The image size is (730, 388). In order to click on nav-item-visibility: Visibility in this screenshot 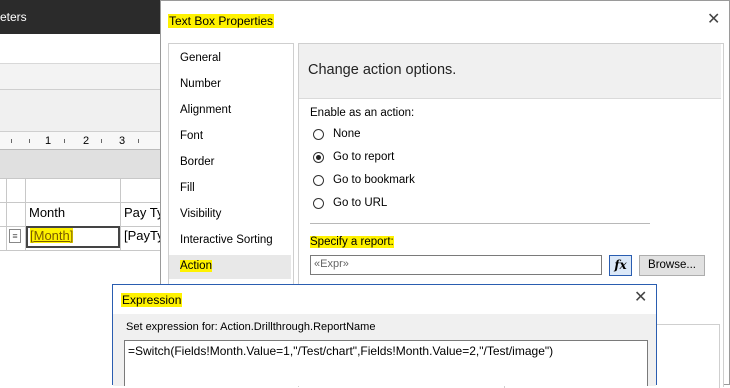, I will do `click(230, 215)`.